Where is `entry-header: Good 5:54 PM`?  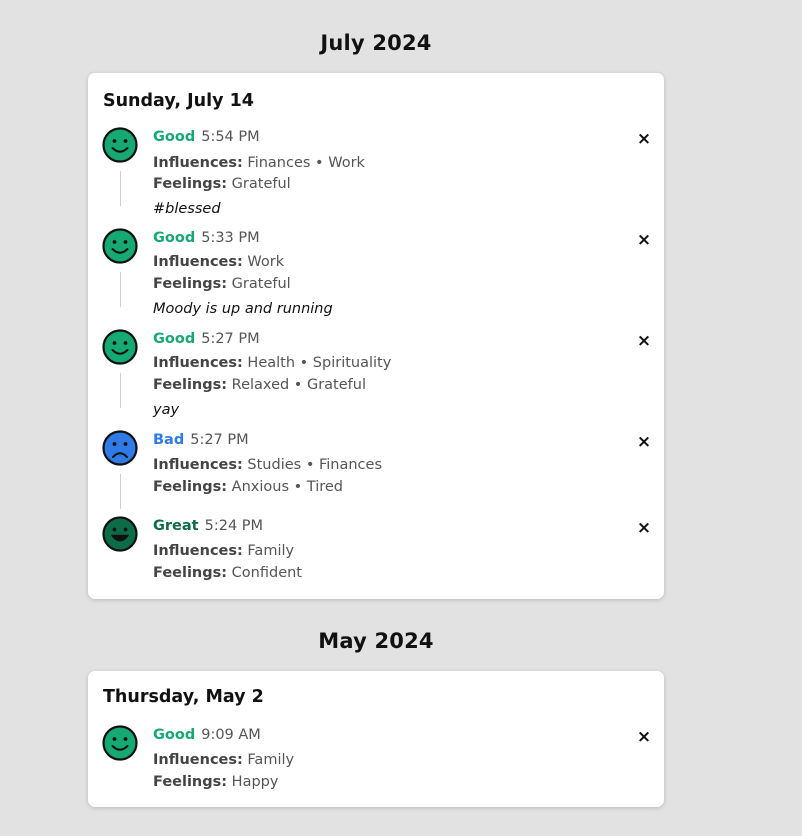 entry-header: Good 5:54 PM is located at coordinates (206, 137).